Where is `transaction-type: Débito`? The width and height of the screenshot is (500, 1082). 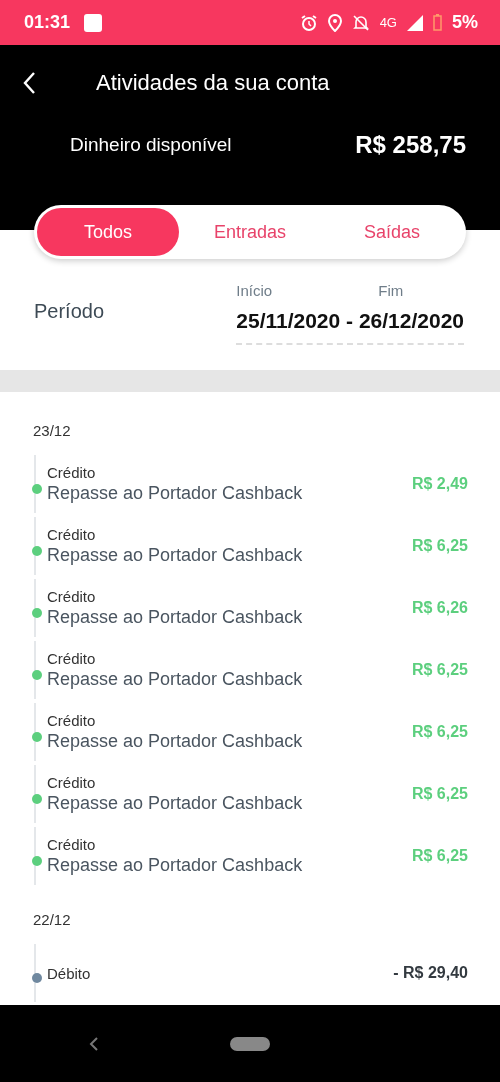
transaction-type: Débito is located at coordinates (69, 973).